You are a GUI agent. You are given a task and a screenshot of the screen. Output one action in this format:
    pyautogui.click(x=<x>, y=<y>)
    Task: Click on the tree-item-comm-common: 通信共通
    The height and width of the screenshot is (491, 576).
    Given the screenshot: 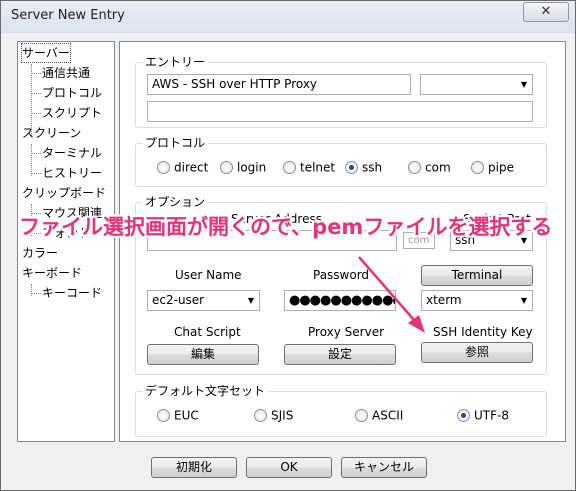 What is the action you would take?
    pyautogui.click(x=66, y=73)
    